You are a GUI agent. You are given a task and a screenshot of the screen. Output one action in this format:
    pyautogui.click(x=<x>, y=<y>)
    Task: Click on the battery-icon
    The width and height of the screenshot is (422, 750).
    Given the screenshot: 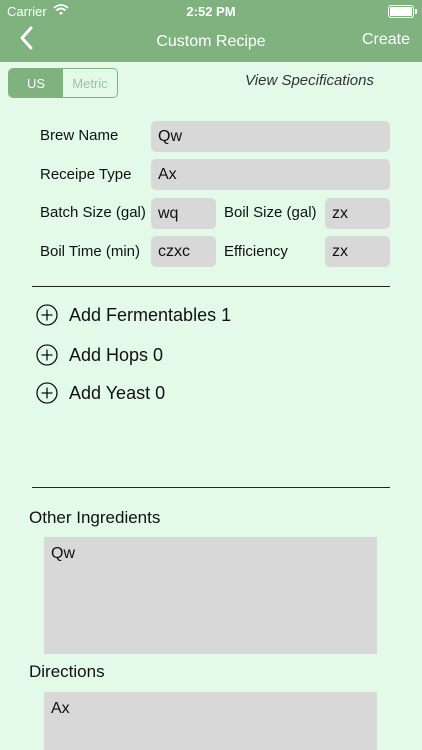 What is the action you would take?
    pyautogui.click(x=402, y=11)
    